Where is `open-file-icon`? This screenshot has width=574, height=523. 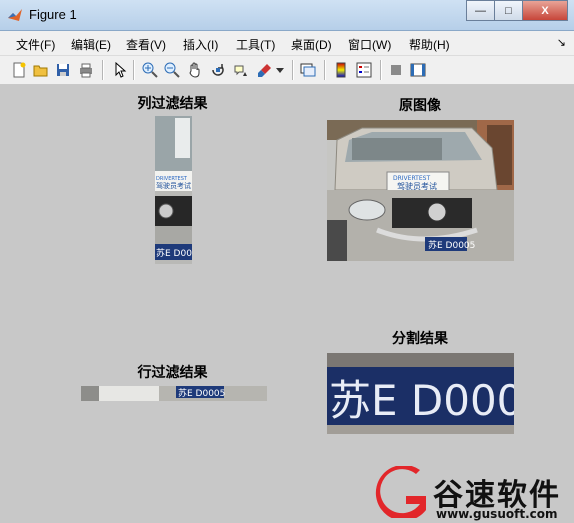 open-file-icon is located at coordinates (41, 70).